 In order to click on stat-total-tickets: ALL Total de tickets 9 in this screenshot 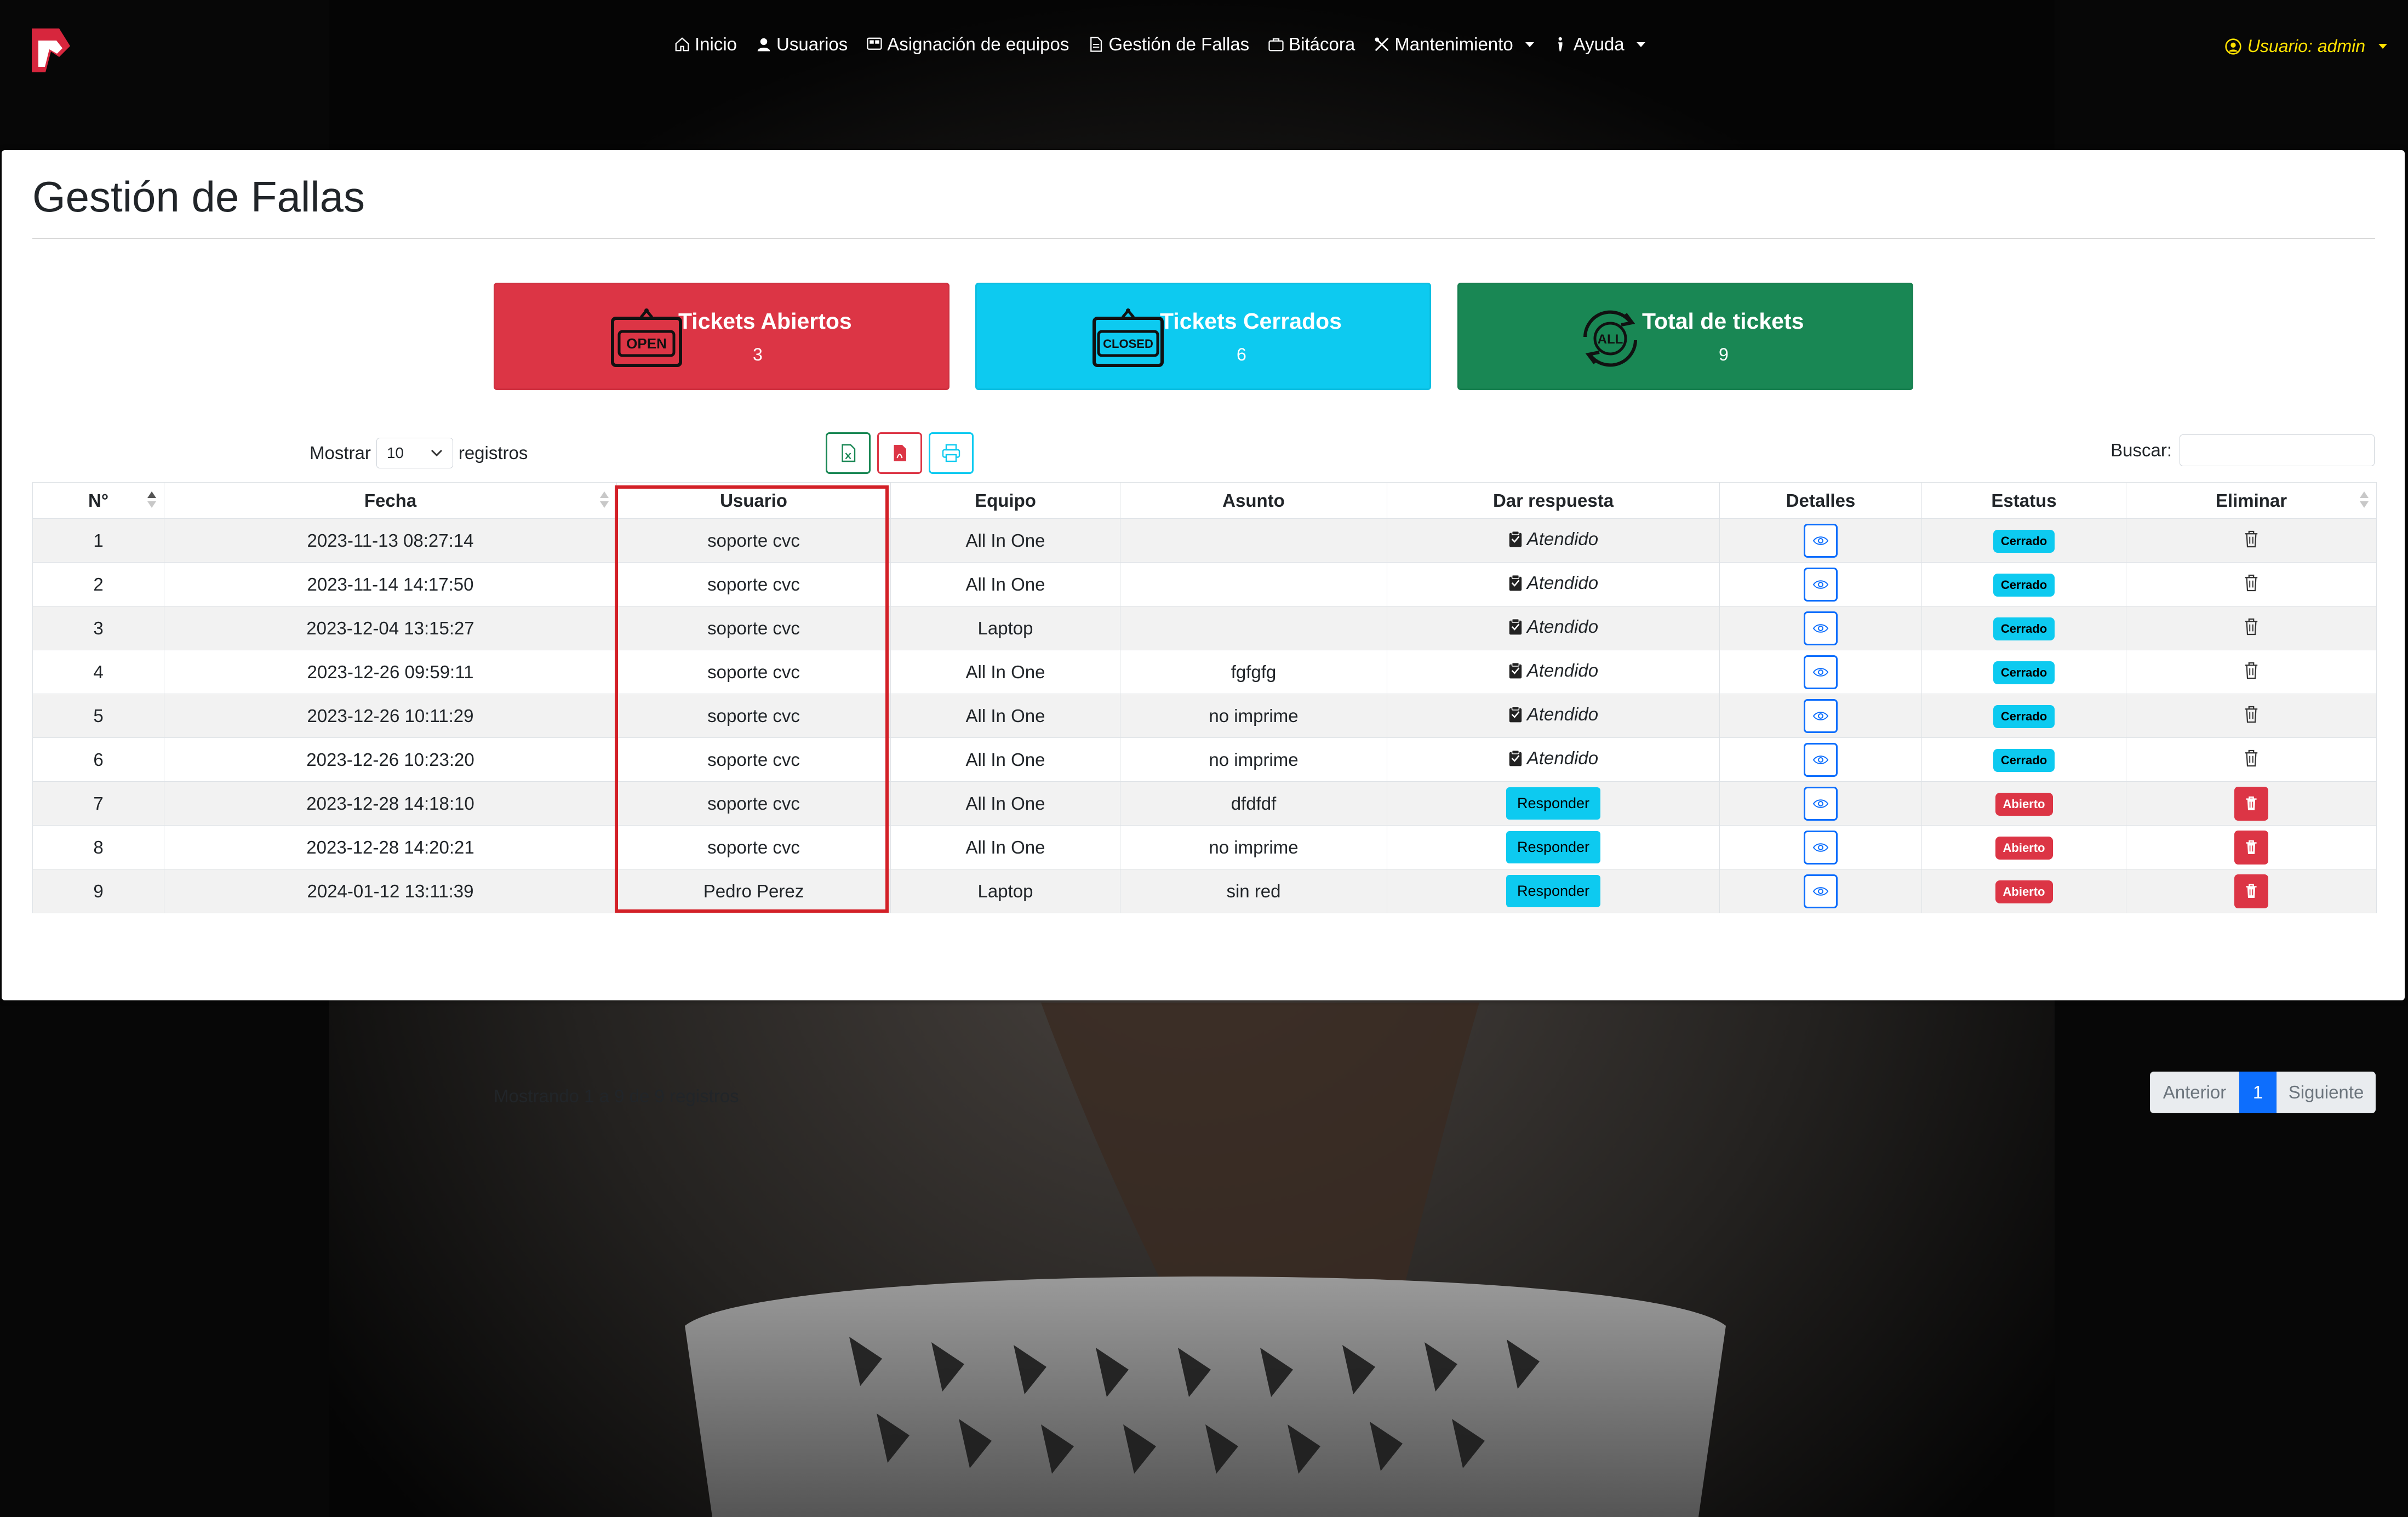, I will do `click(1685, 336)`.